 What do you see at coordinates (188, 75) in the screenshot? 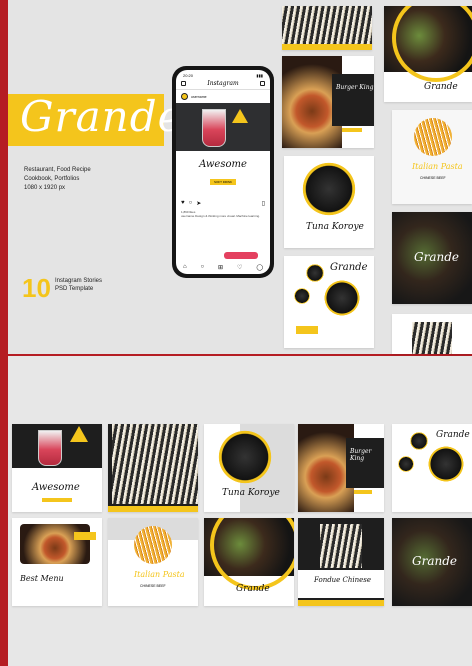
I see `status-time: 20:20` at bounding box center [188, 75].